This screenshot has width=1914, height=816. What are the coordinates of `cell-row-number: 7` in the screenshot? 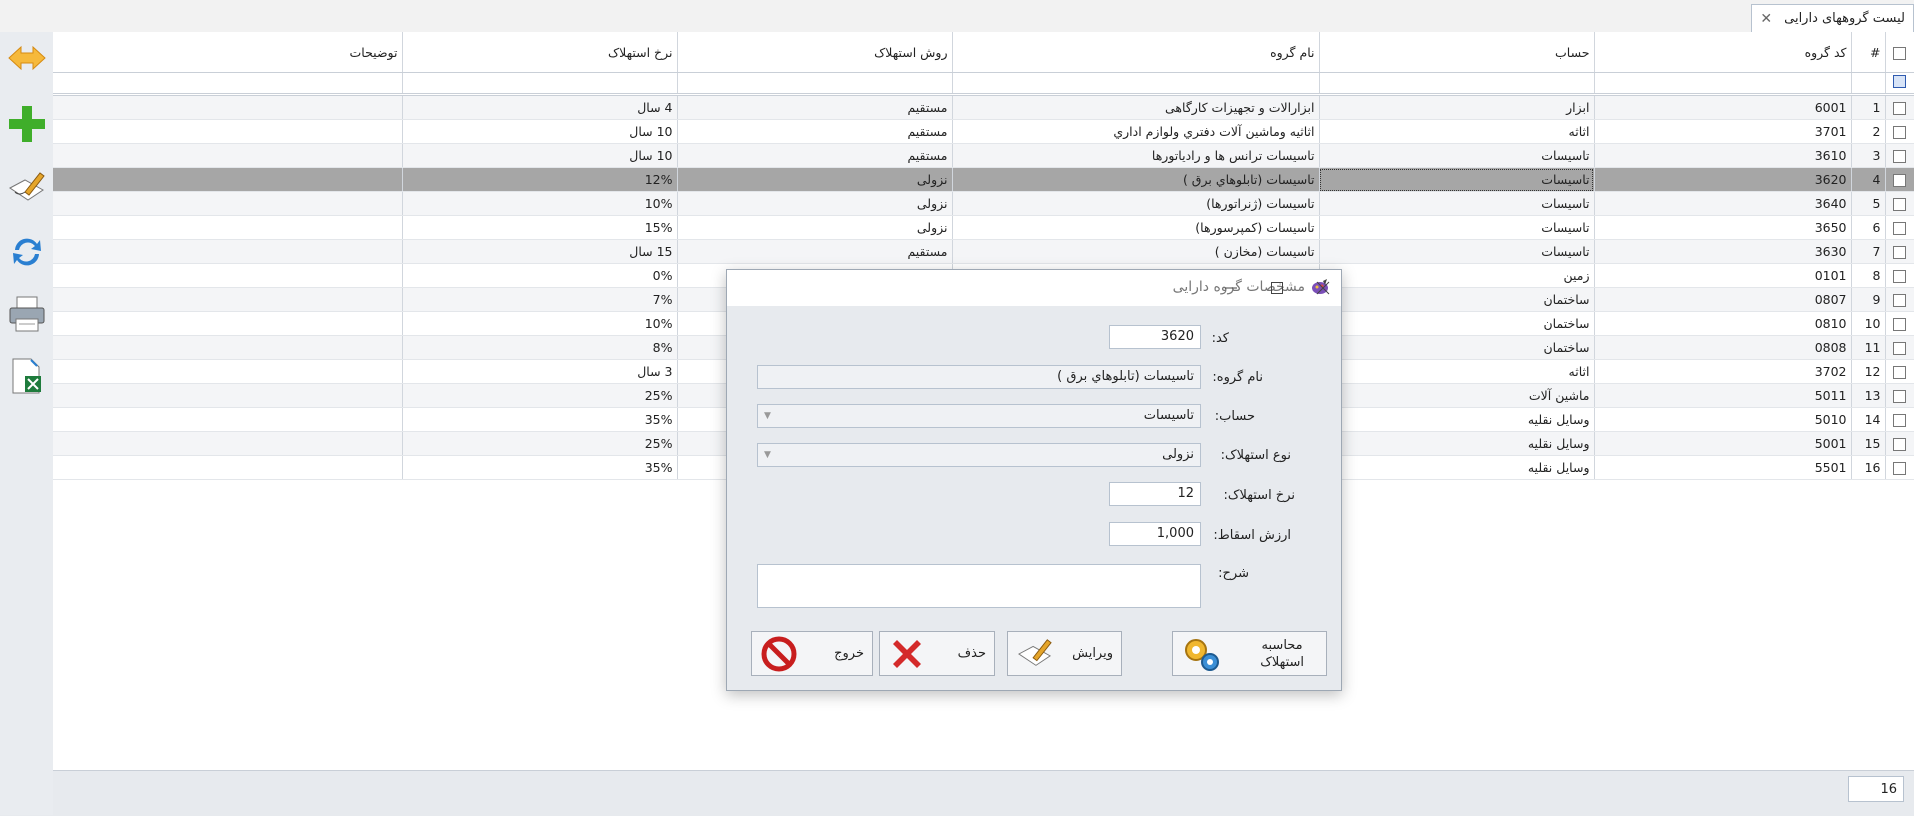 It's located at (1868, 251).